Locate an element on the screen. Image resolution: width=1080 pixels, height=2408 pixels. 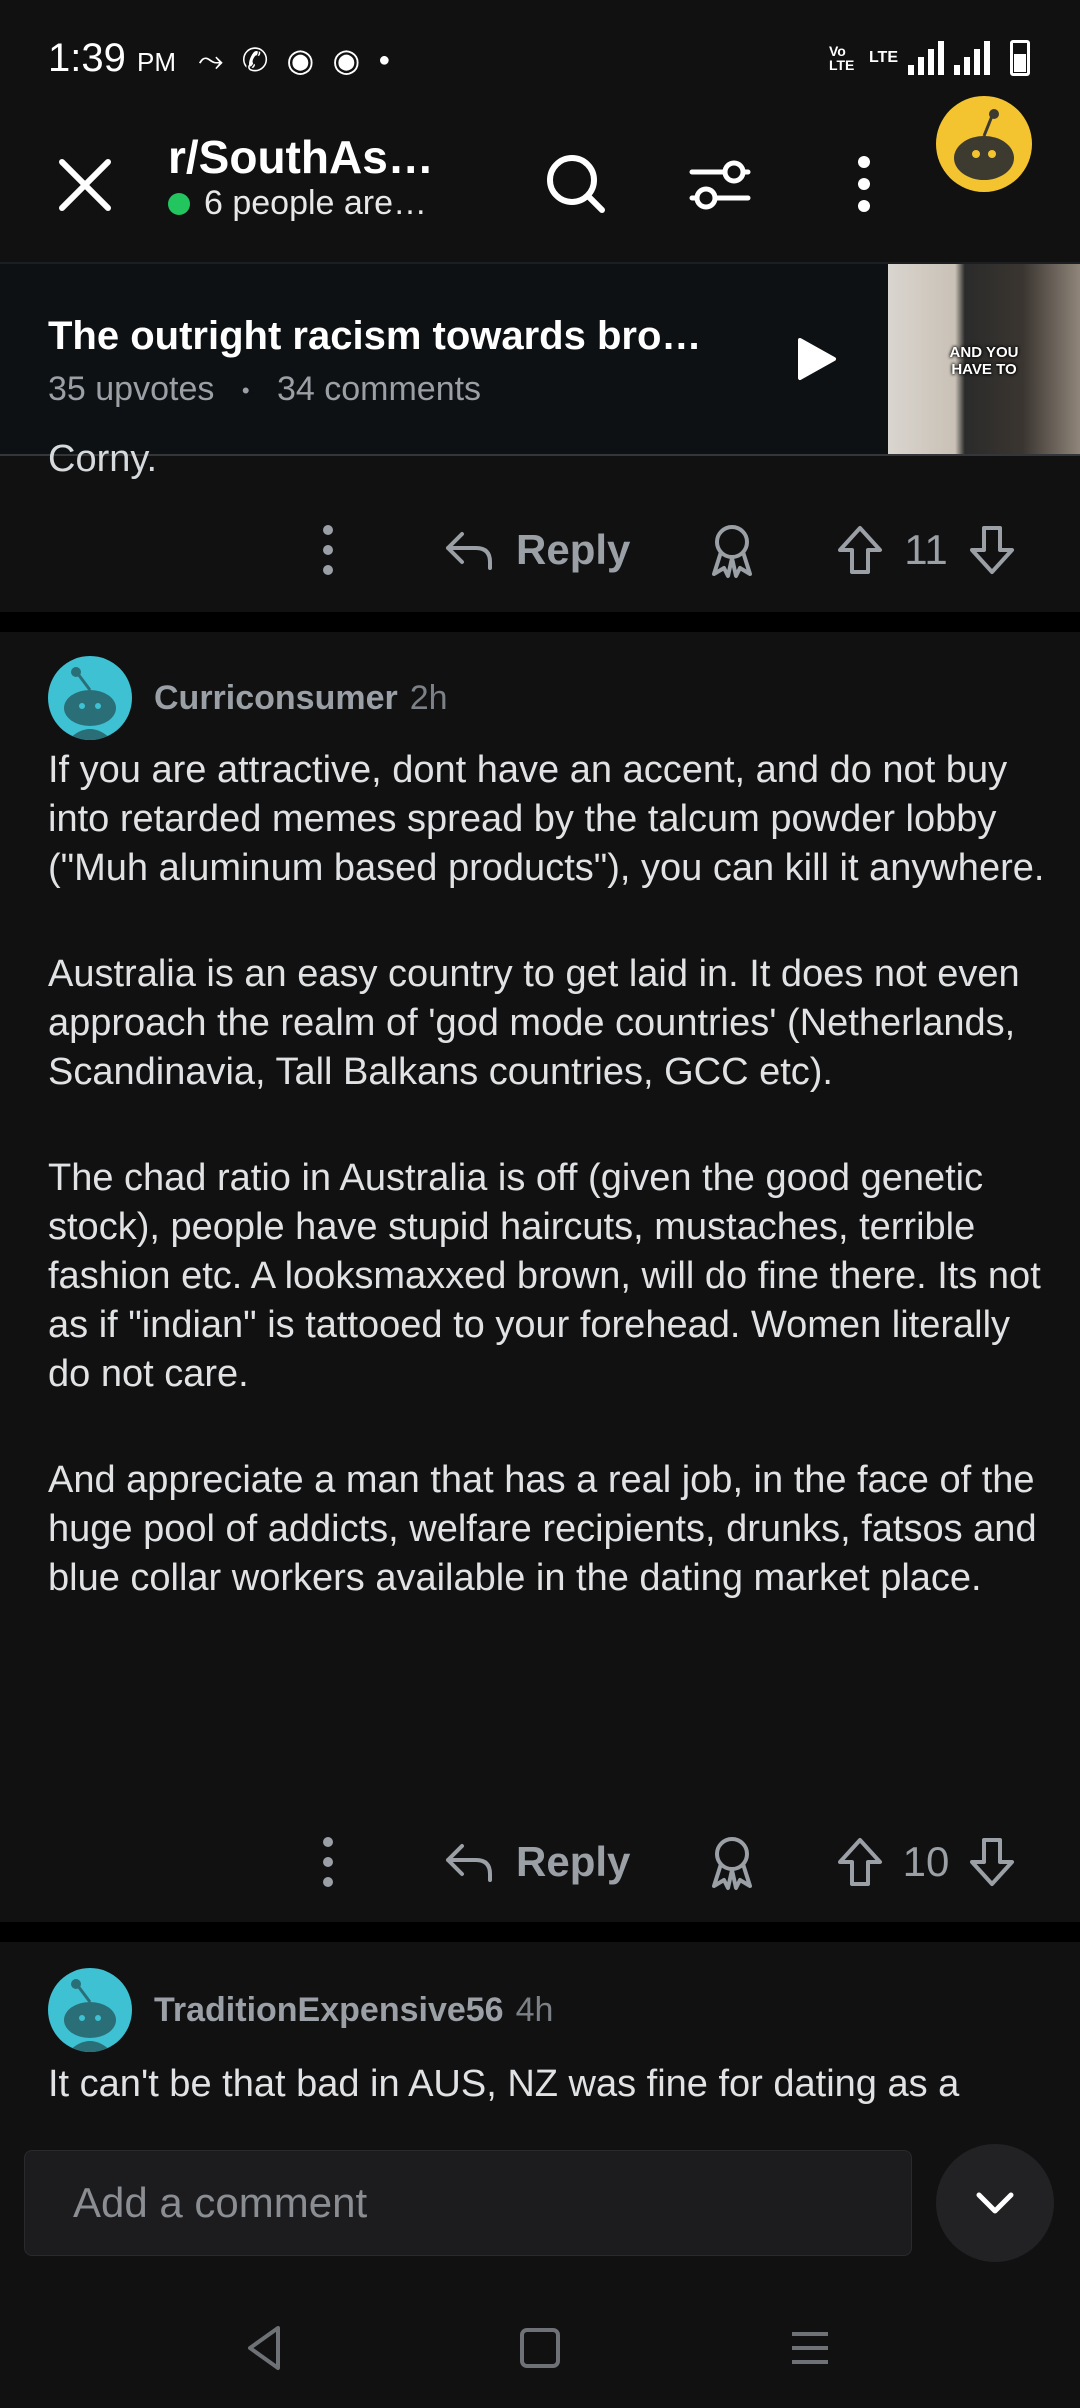
collapse-button is located at coordinates (995, 2203).